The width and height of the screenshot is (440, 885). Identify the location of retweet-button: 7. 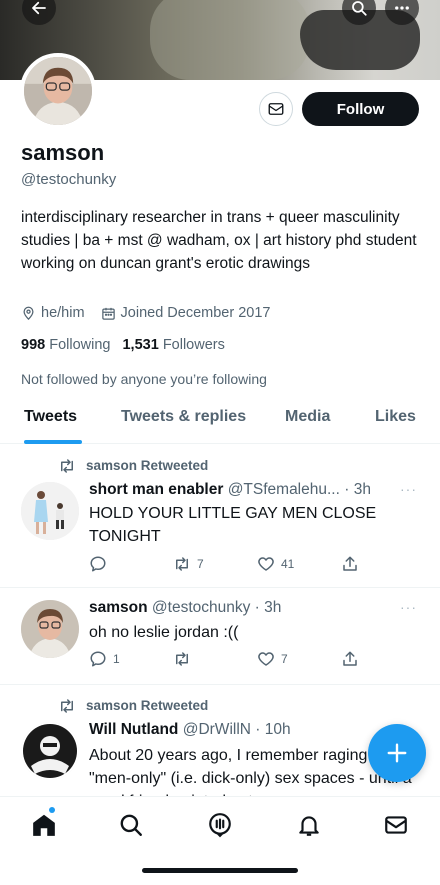
(188, 564).